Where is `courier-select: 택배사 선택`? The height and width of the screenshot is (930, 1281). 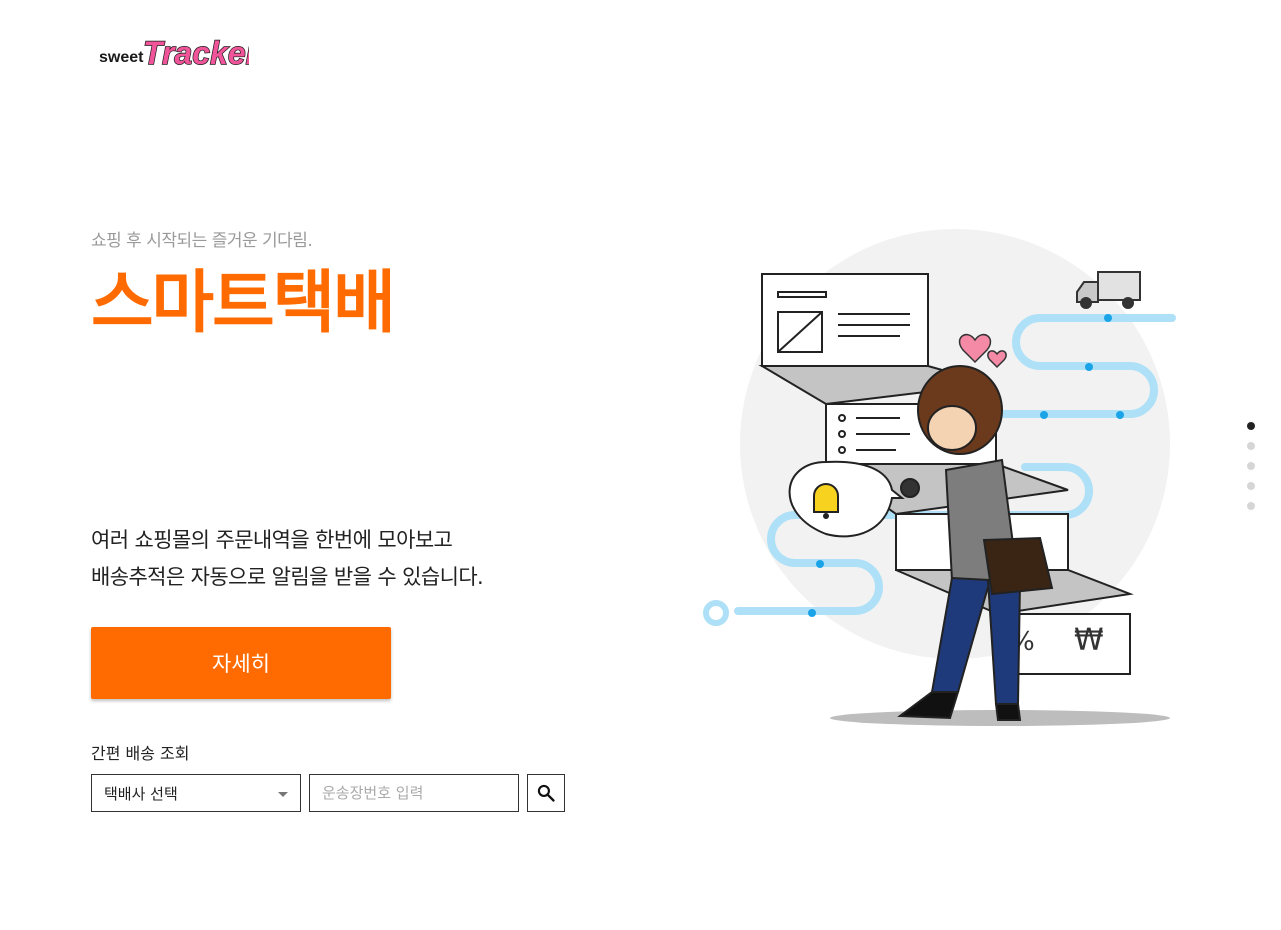
courier-select: 택배사 선택 is located at coordinates (196, 793).